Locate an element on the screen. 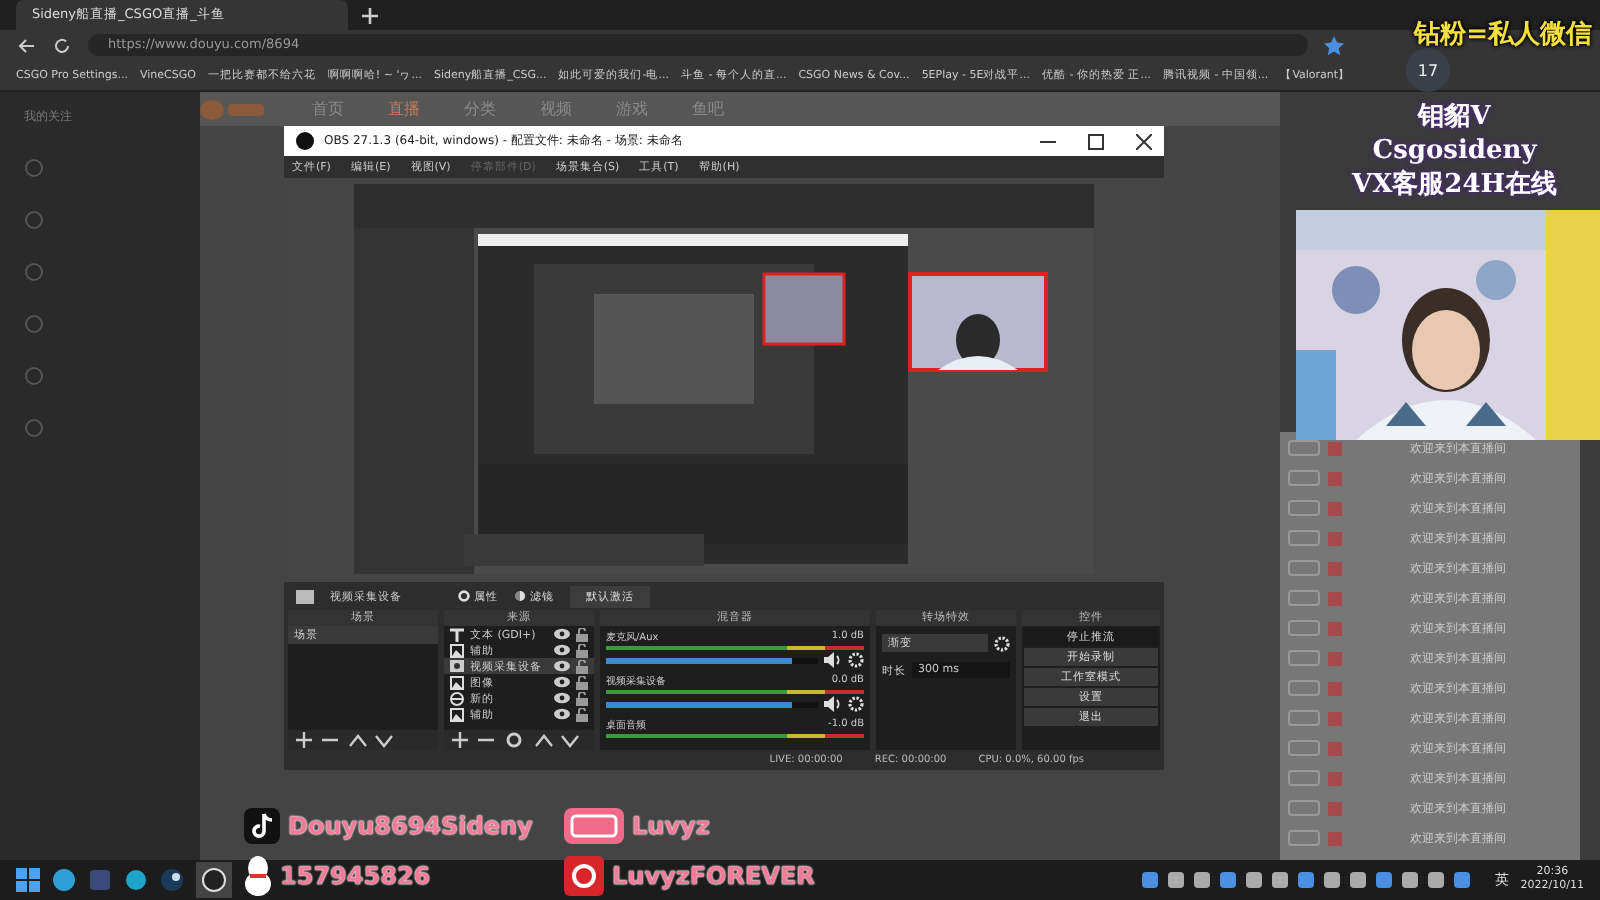 Image resolution: width=1600 pixels, height=900 pixels. filter-icon is located at coordinates (520, 596).